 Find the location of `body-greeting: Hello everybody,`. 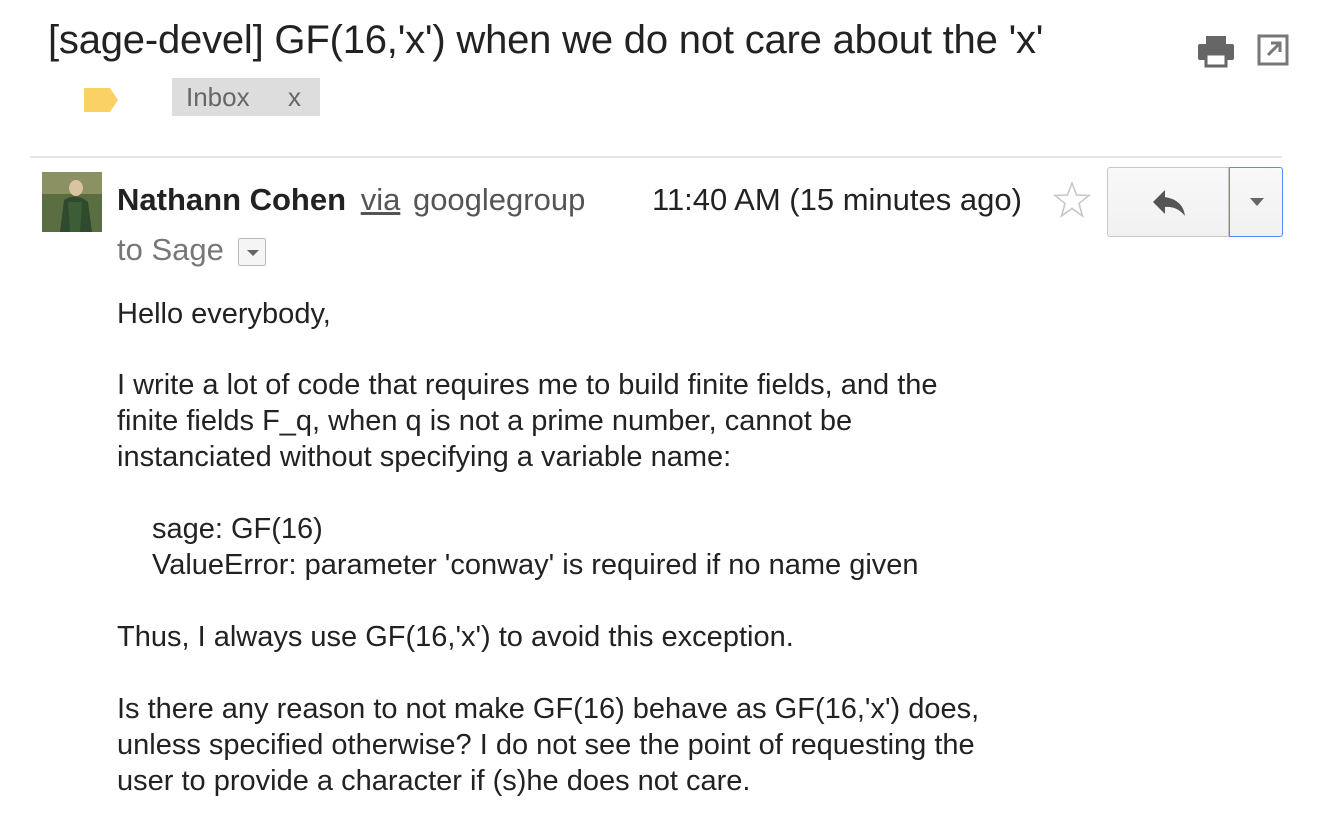

body-greeting: Hello everybody, is located at coordinates (224, 314).